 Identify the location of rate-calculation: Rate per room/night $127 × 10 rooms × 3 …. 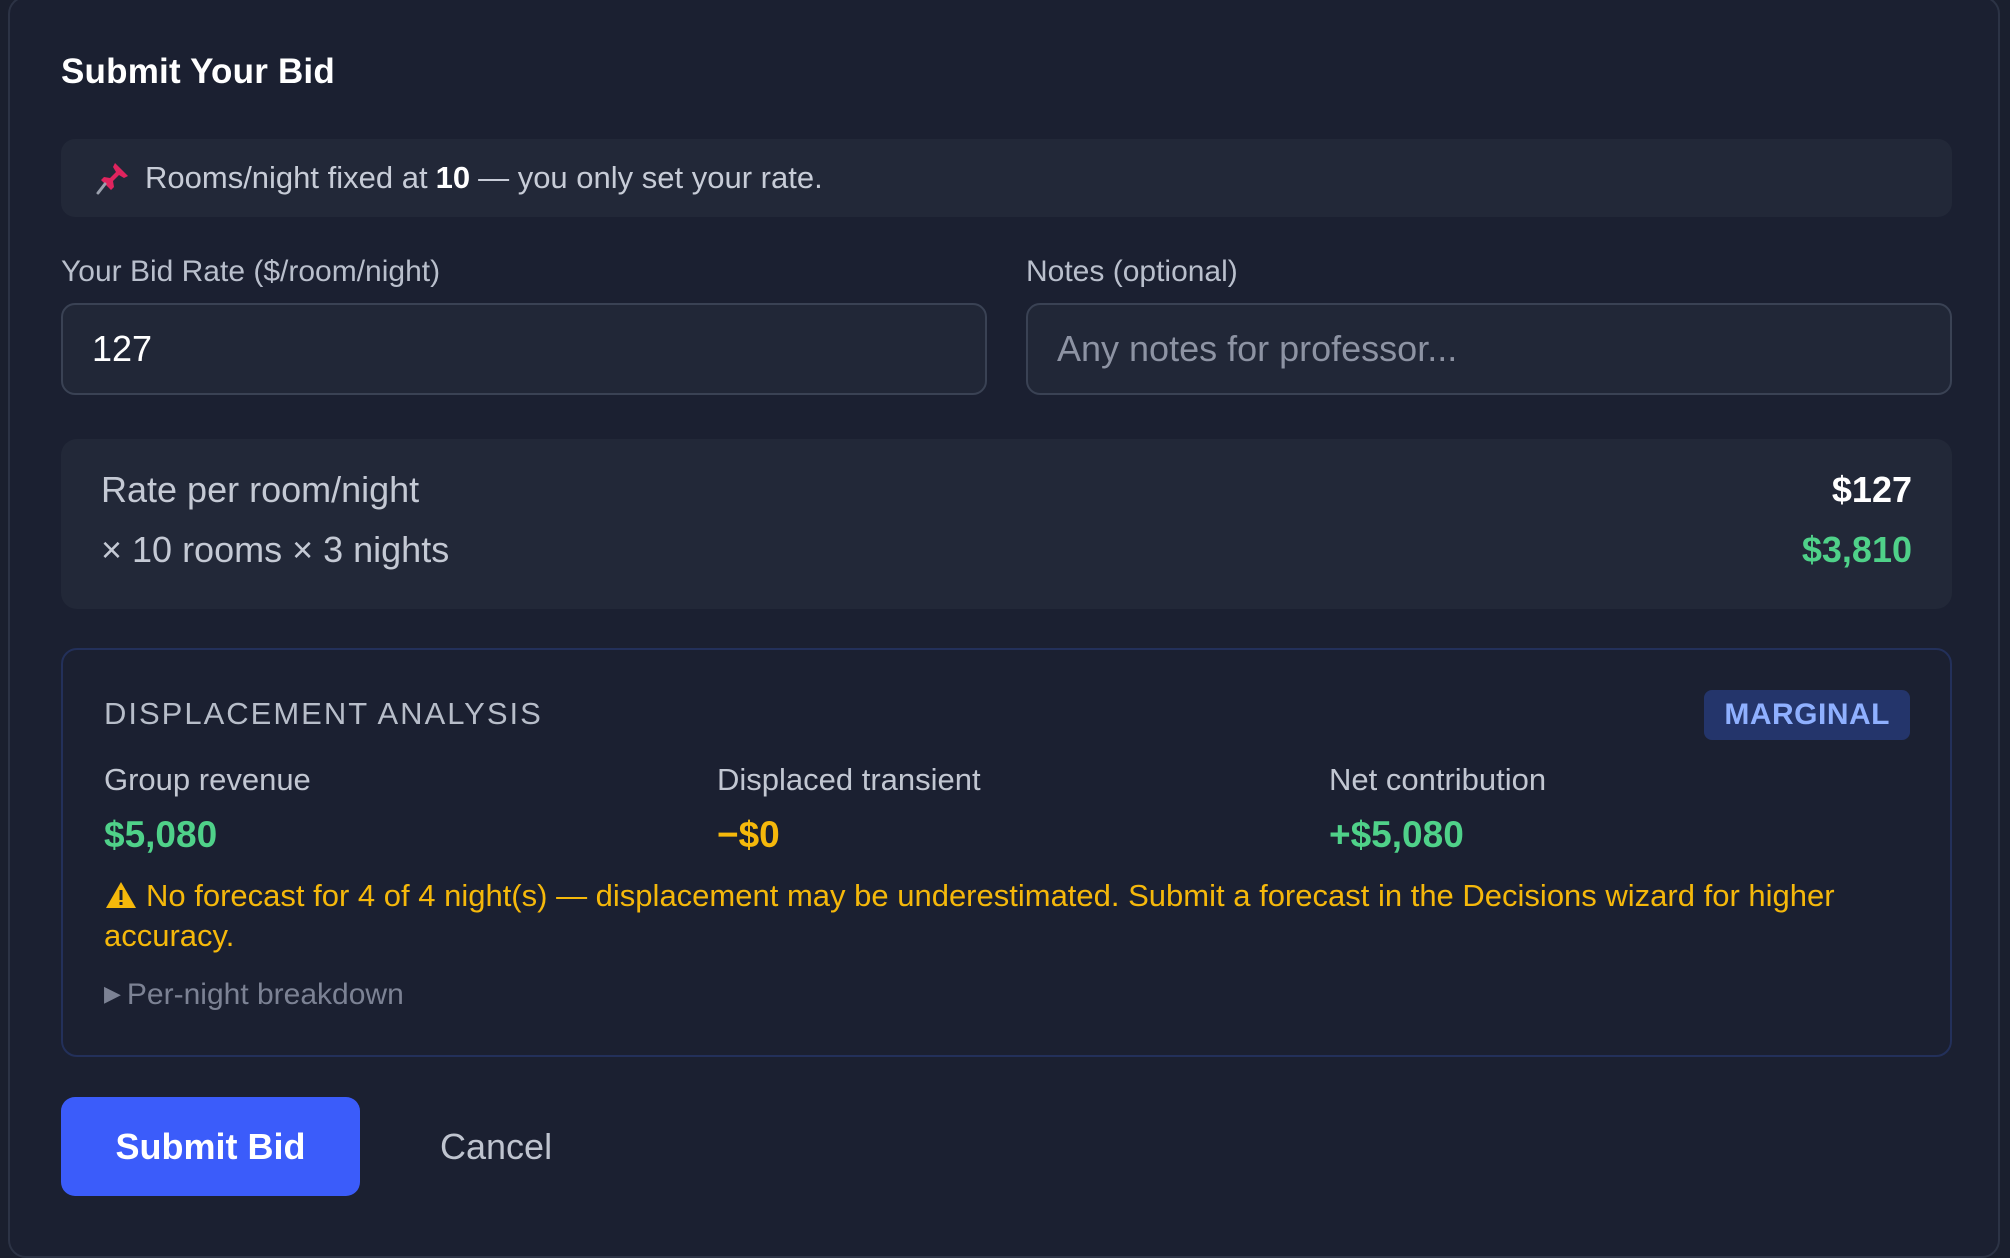
(1006, 524).